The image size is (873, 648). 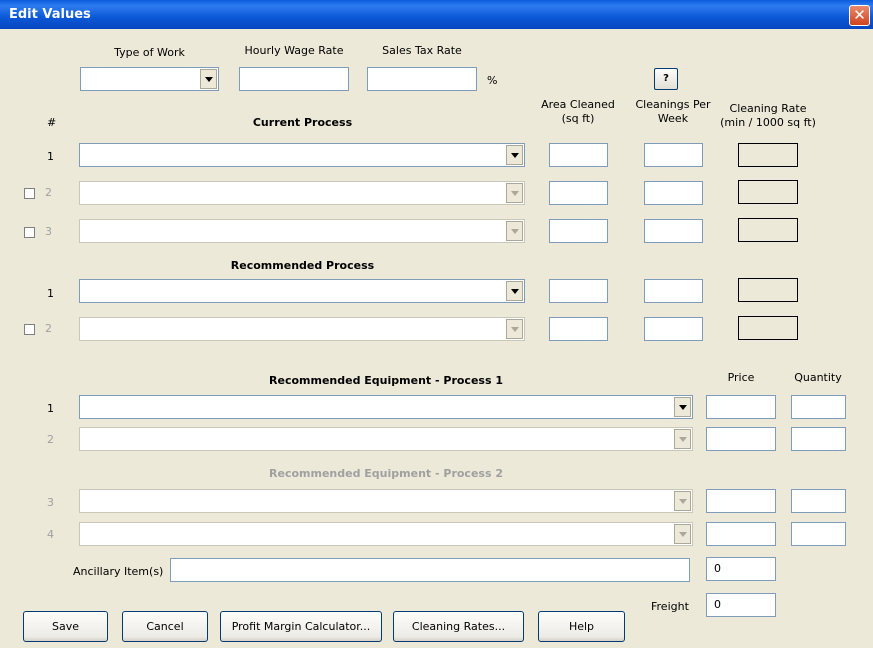 What do you see at coordinates (670, 606) in the screenshot?
I see `freight-label: Freight` at bounding box center [670, 606].